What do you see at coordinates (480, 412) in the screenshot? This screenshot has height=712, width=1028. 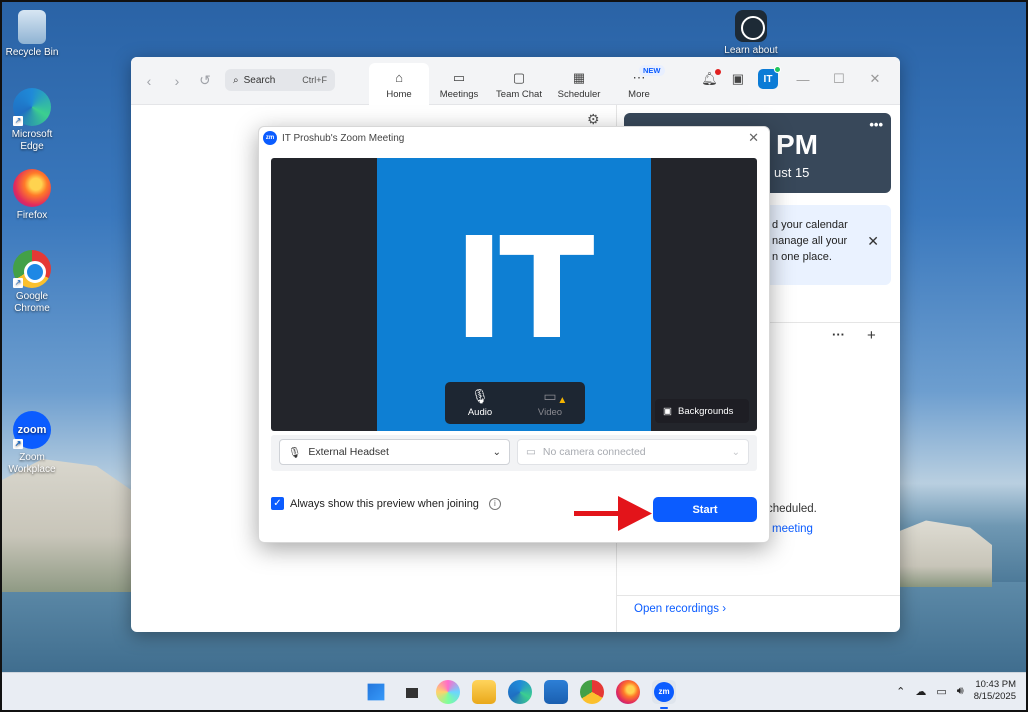 I see `audio-label: Audio` at bounding box center [480, 412].